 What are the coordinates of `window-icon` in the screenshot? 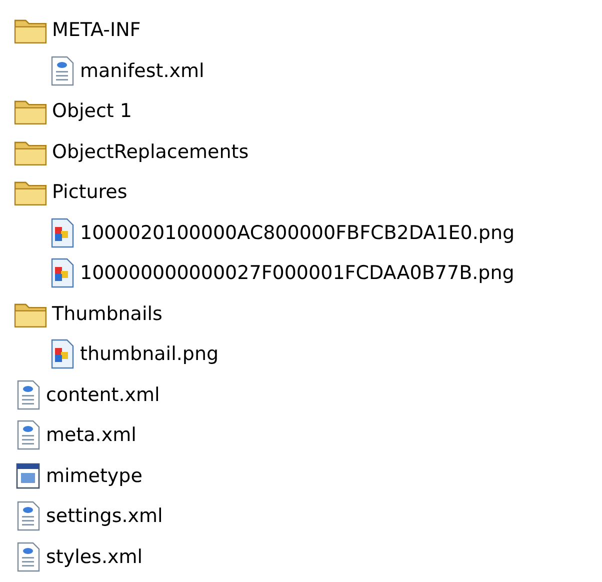 It's located at (28, 475).